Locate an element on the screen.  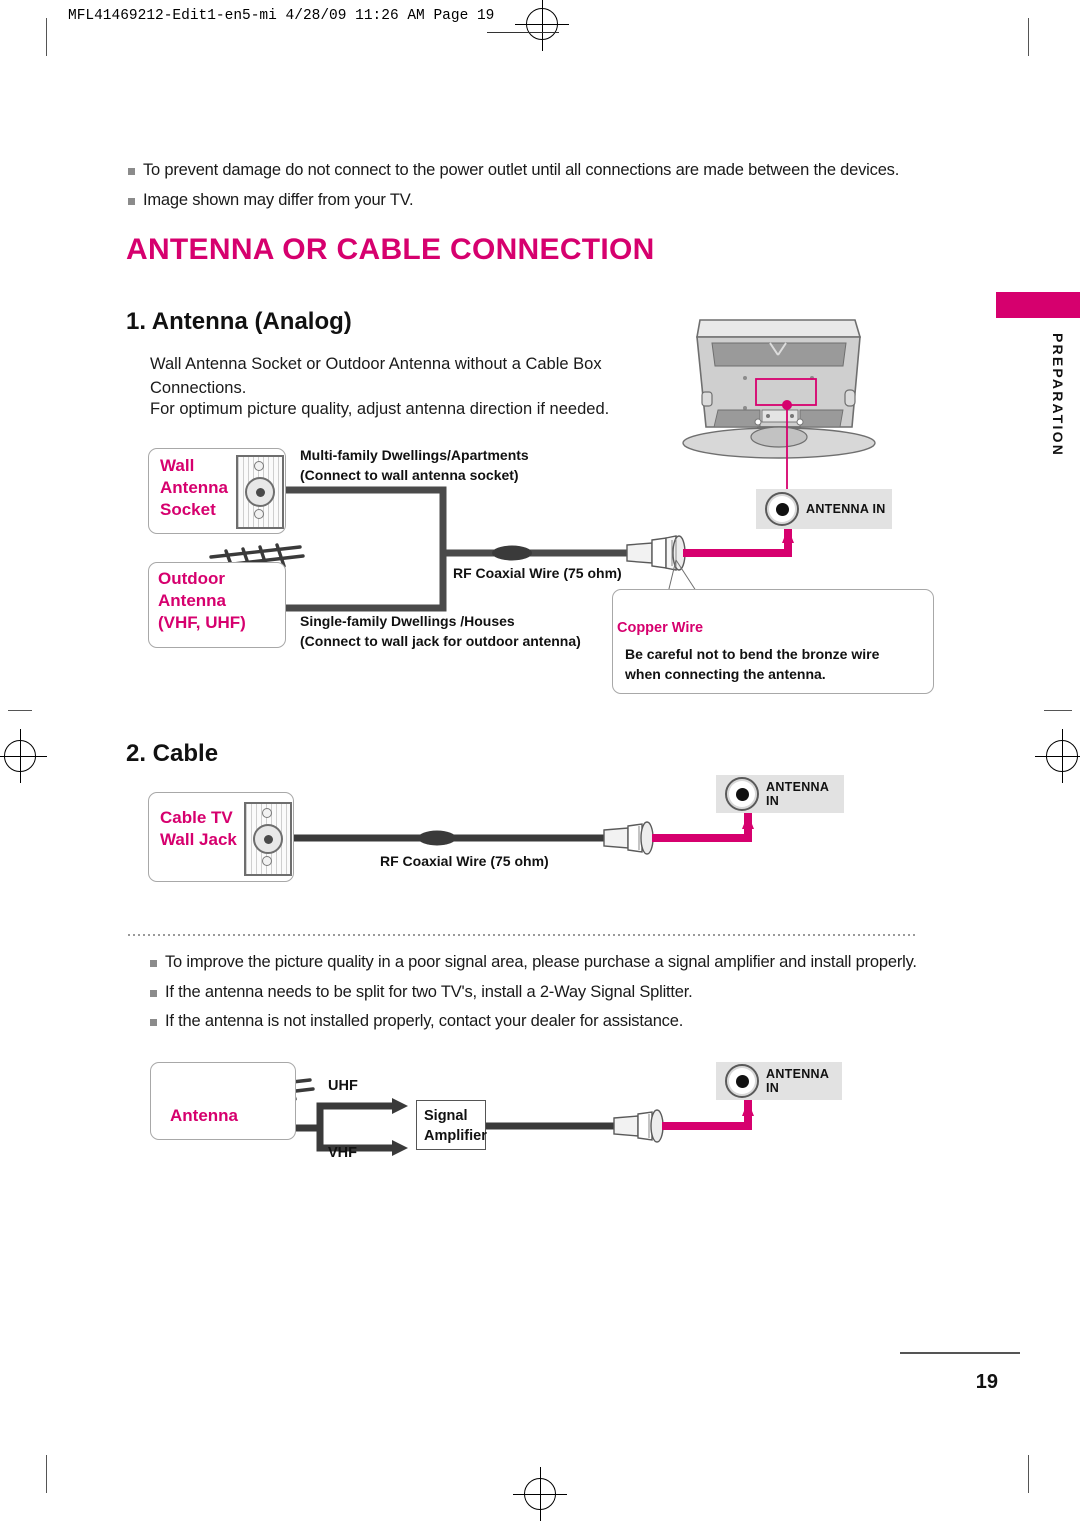
registration-mark-left is located at coordinates (23, 756).